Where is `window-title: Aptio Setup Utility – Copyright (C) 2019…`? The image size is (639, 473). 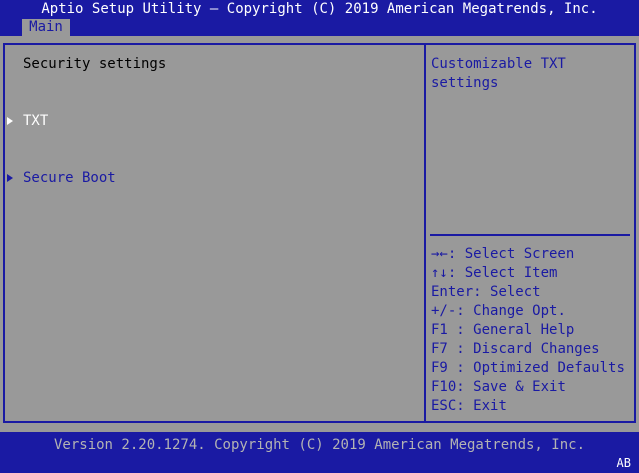 window-title: Aptio Setup Utility – Copyright (C) 2019… is located at coordinates (319, 9).